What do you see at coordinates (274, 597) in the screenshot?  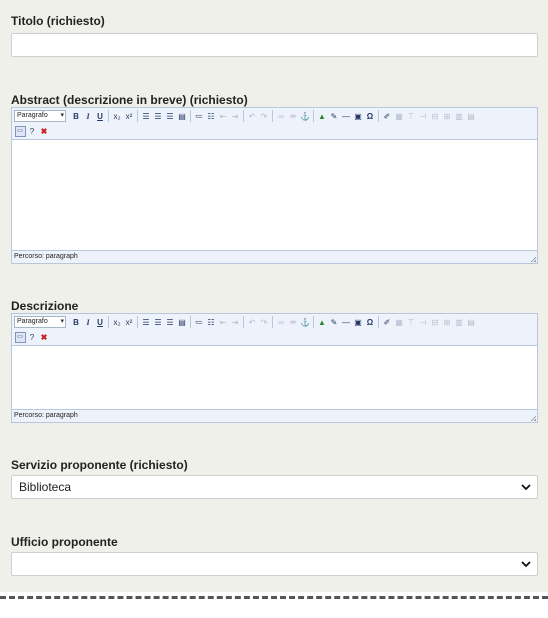 I see `dashed-divider` at bounding box center [274, 597].